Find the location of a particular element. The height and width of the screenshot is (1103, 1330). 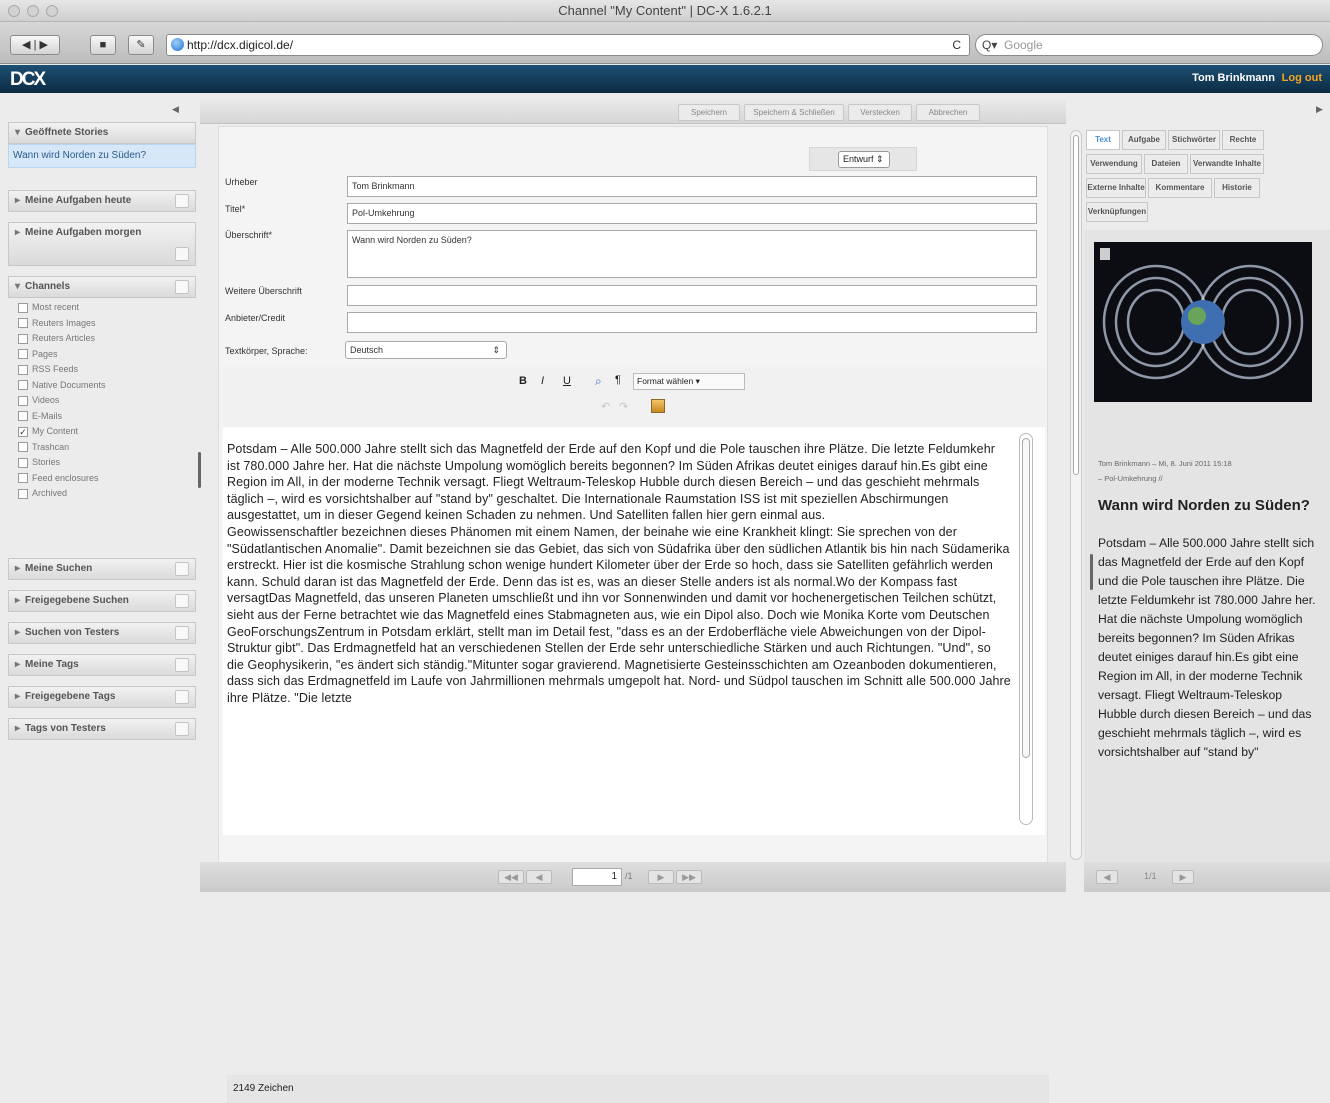

back-forward-buttons: ◀ | ▶ is located at coordinates (35, 45).